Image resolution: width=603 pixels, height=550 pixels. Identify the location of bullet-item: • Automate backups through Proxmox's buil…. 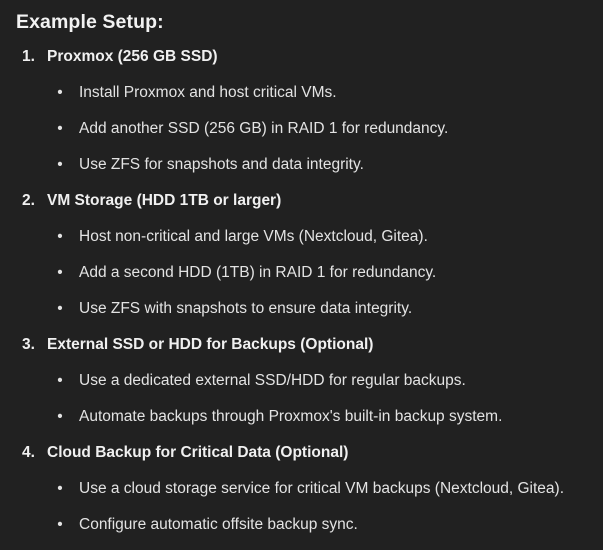
(309, 417).